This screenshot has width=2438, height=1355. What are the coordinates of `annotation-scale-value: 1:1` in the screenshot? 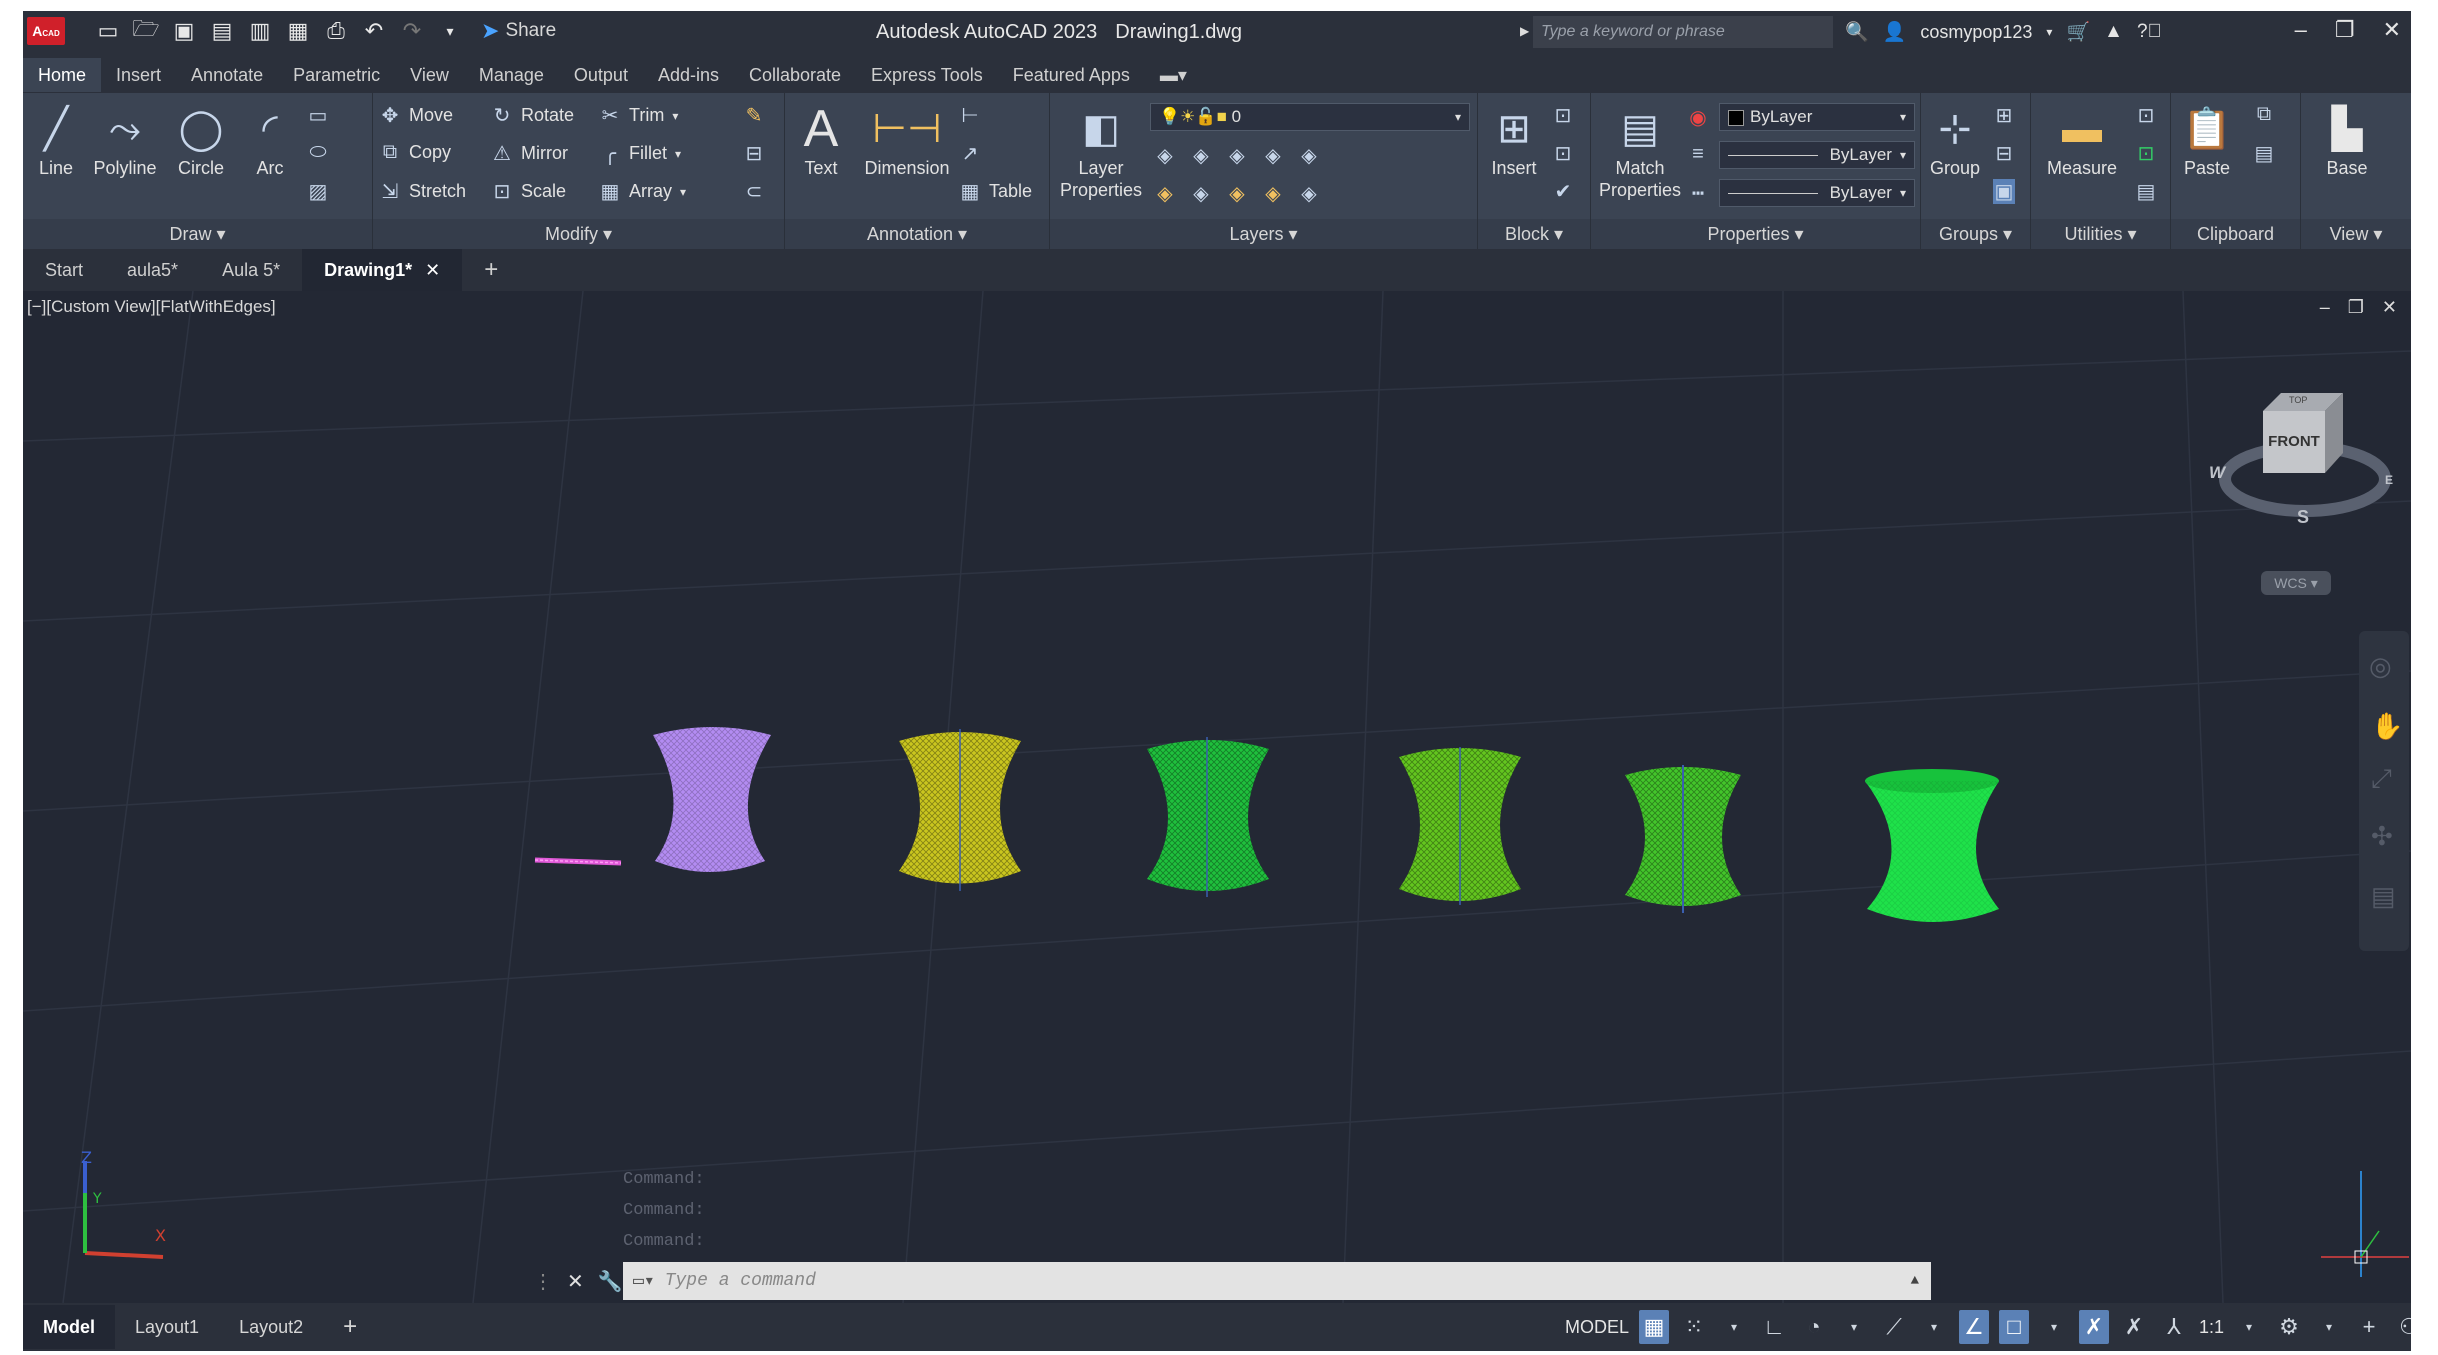 It's located at (2211, 1327).